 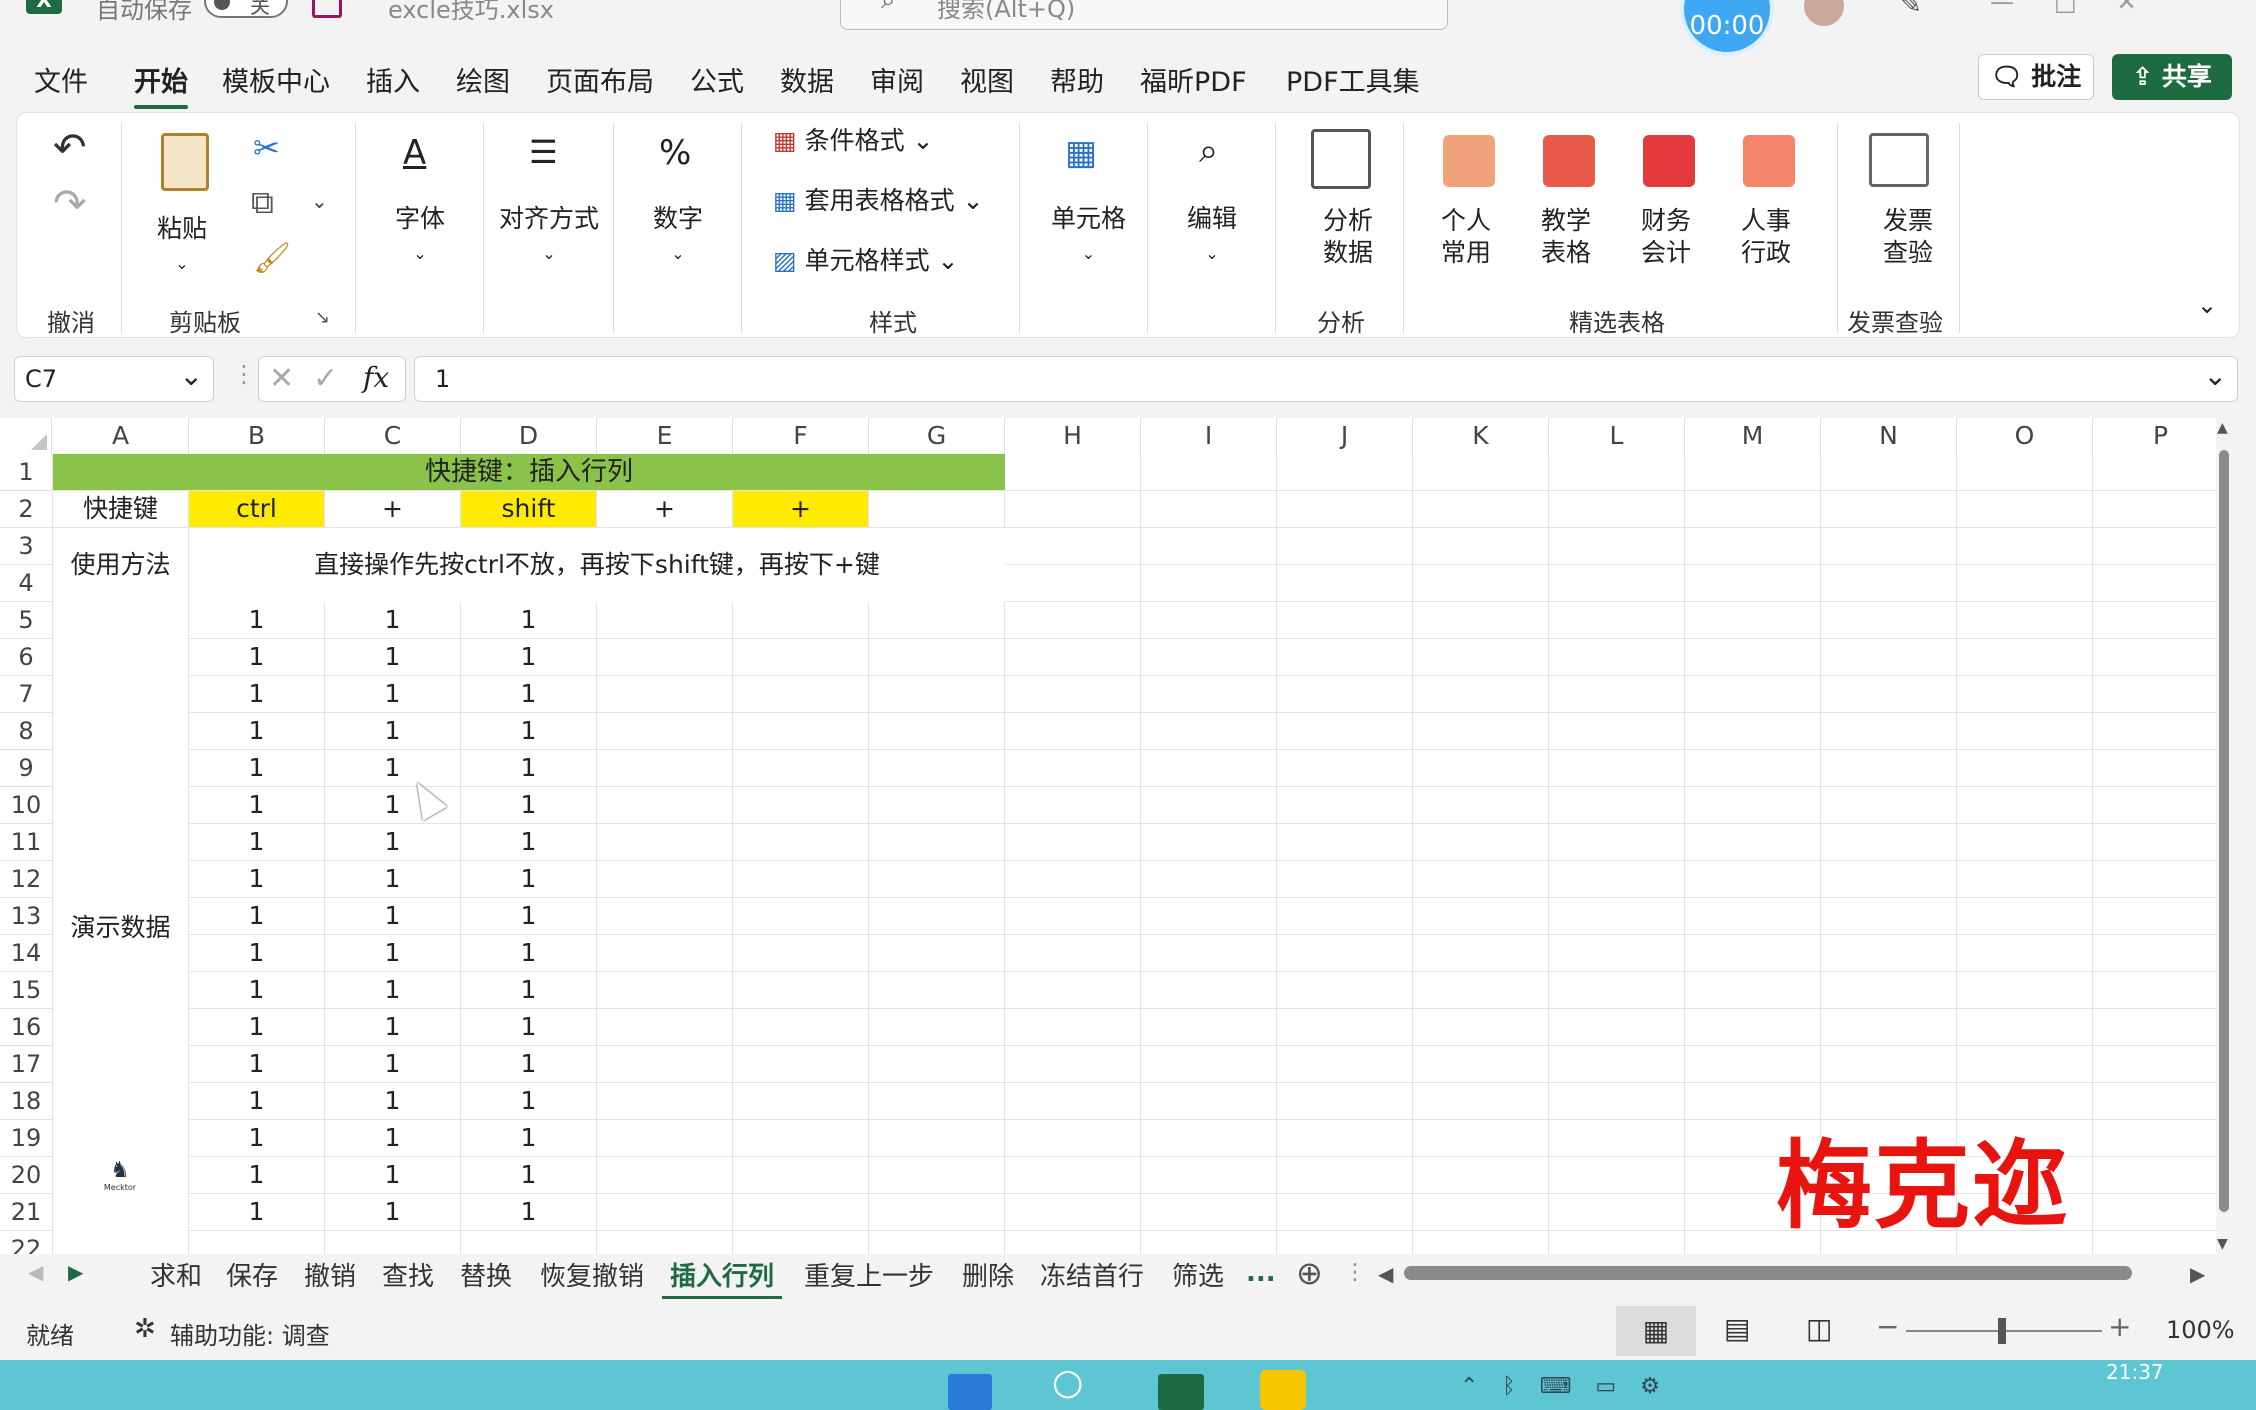 I want to click on share-button: ⇪ 共享, so click(x=2172, y=77).